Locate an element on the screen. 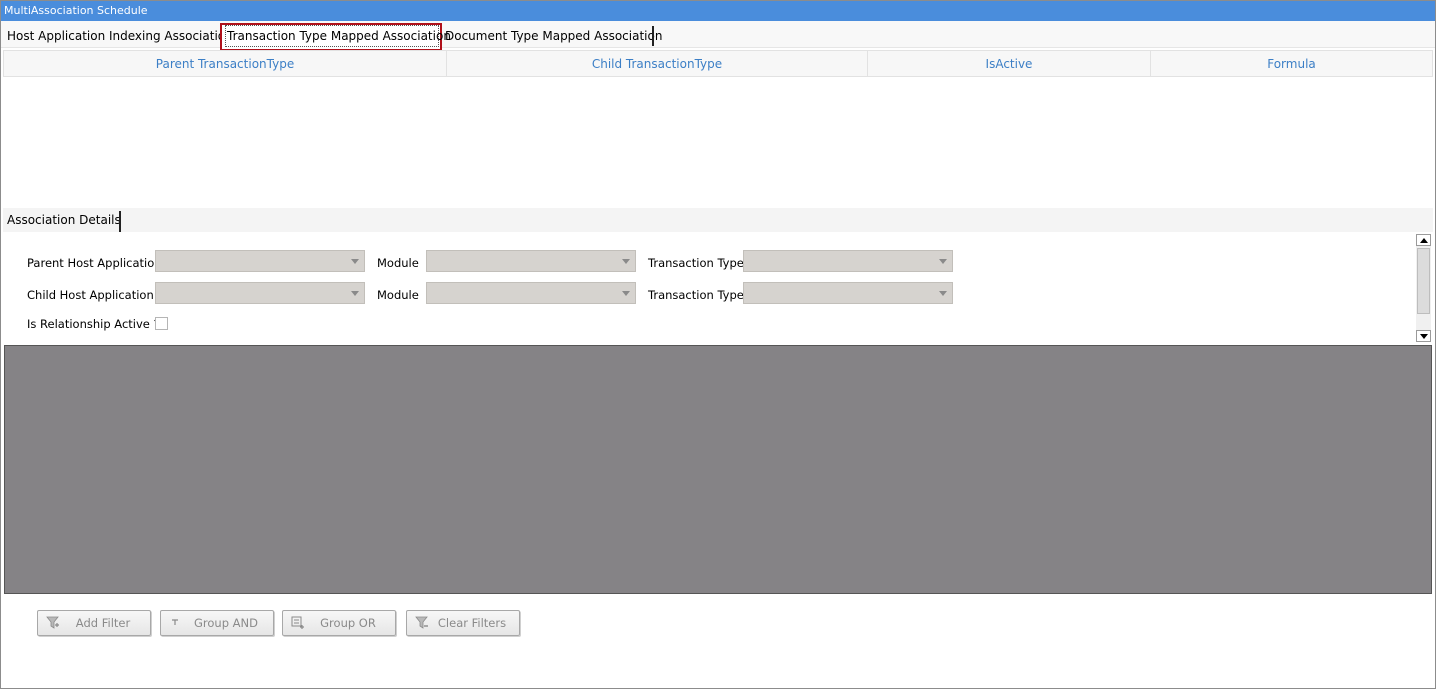  arrow-down-icon is located at coordinates (1424, 336).